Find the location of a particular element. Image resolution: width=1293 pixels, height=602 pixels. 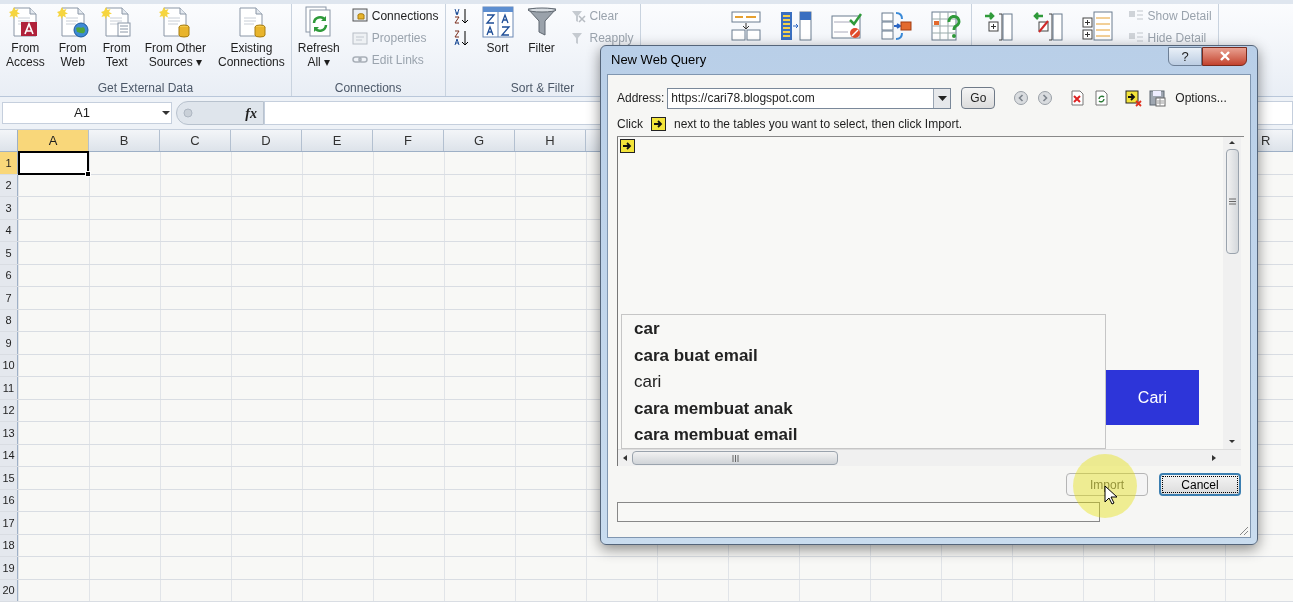

row-header: 7 is located at coordinates (9, 298).